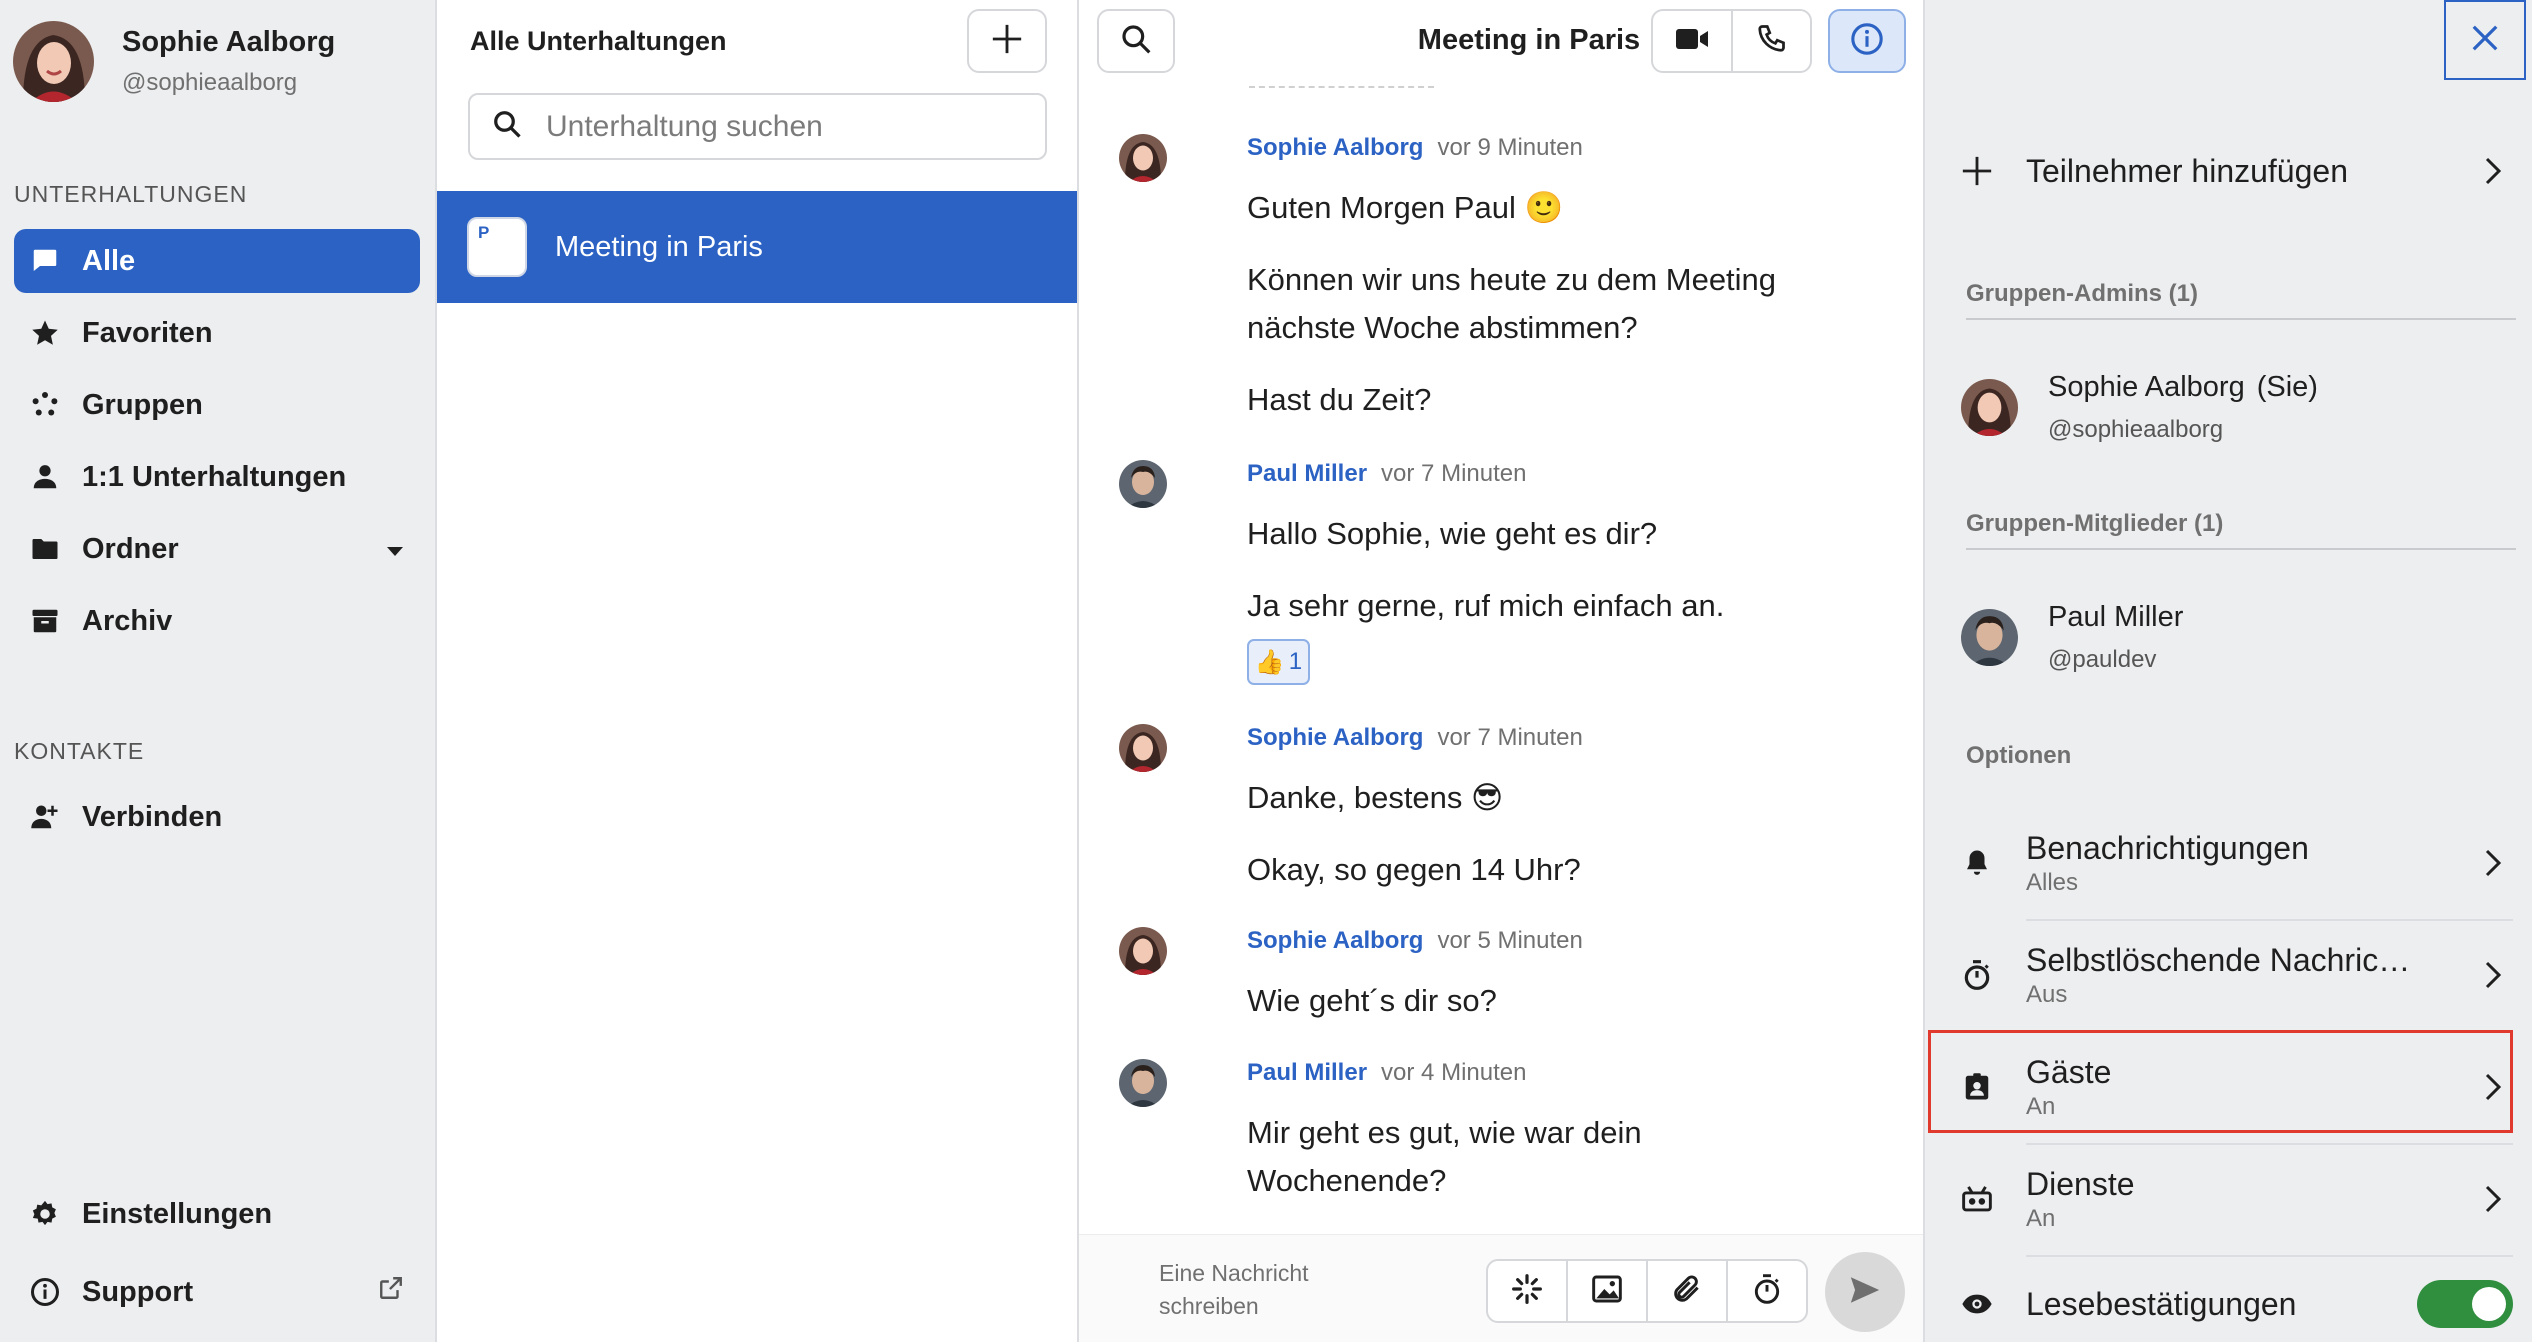  What do you see at coordinates (210, 82) in the screenshot?
I see `user-handle: @sophieaalborg` at bounding box center [210, 82].